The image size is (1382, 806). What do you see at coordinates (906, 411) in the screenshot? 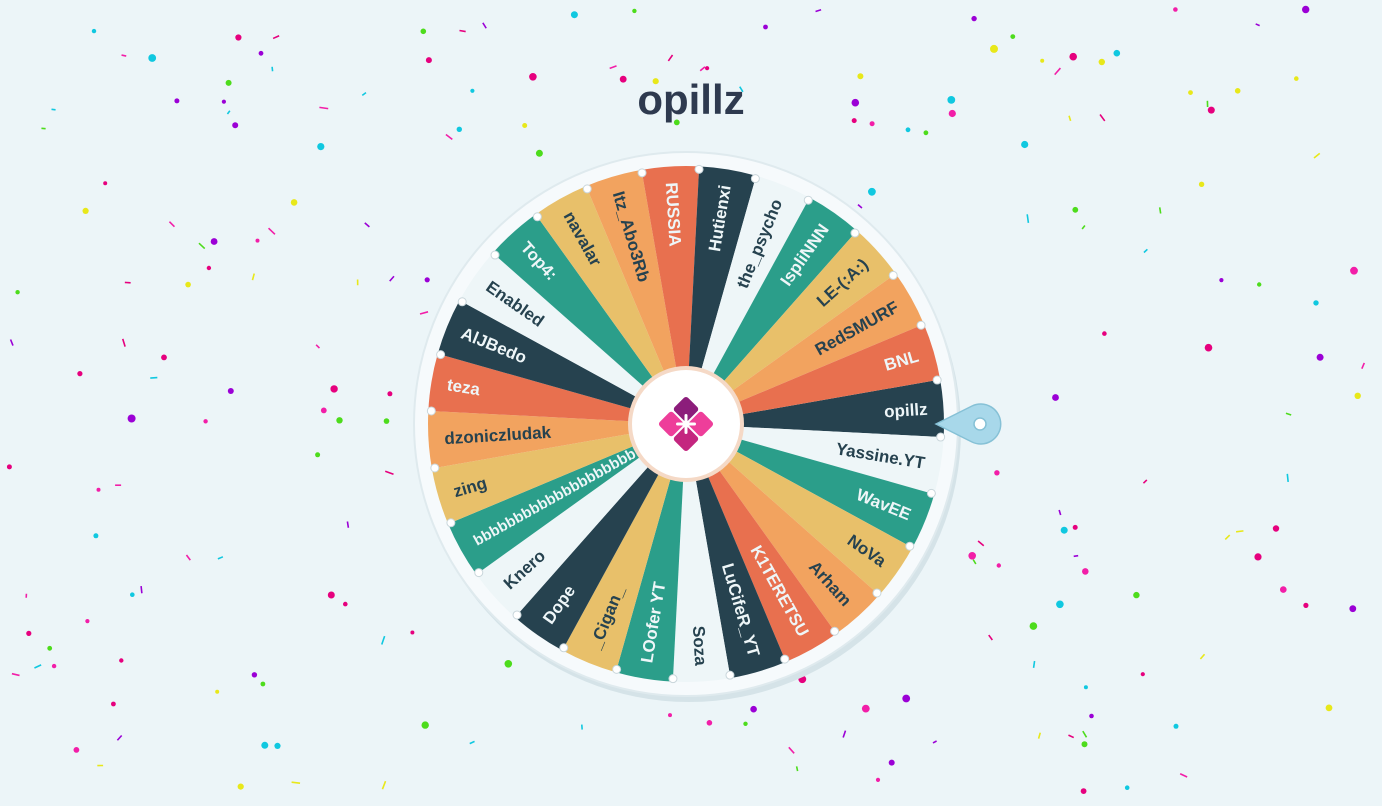
I see `wheel-segment-label: opillz` at bounding box center [906, 411].